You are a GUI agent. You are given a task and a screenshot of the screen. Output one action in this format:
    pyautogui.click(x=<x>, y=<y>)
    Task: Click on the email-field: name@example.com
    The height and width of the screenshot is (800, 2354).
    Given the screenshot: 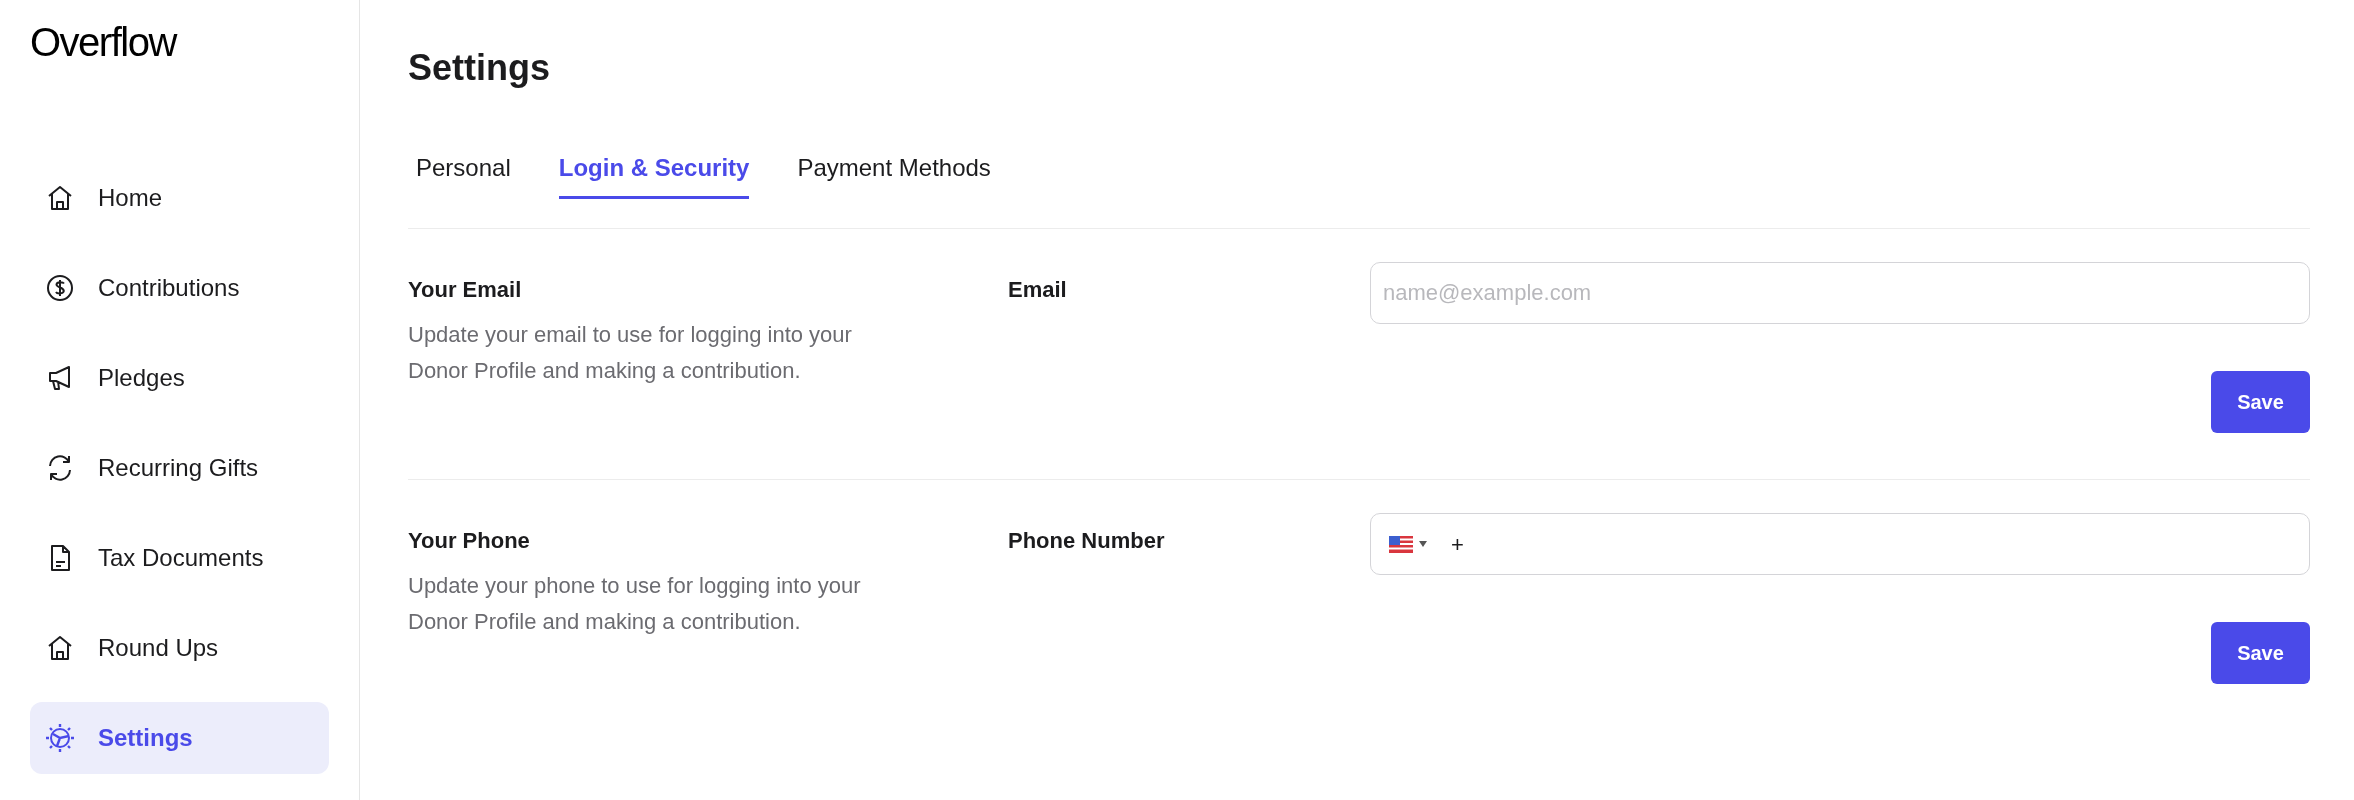 What is the action you would take?
    pyautogui.click(x=1840, y=293)
    